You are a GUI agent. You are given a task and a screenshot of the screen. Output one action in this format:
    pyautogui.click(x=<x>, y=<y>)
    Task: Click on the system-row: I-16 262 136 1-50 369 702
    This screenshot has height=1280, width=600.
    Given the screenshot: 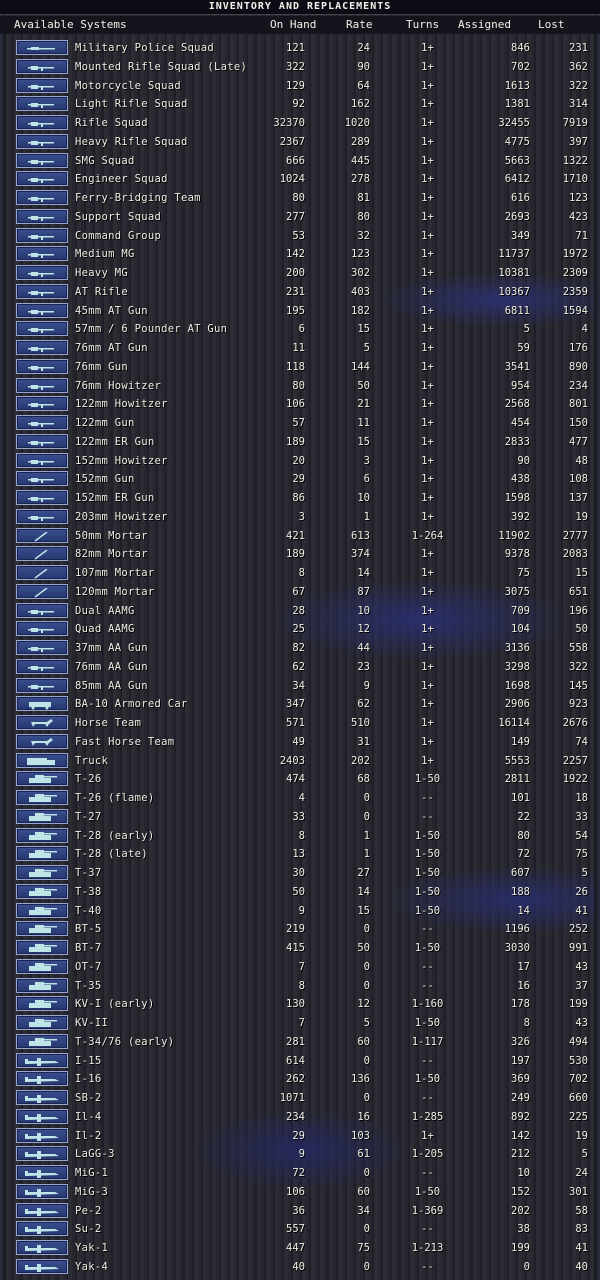 What is the action you would take?
    pyautogui.click(x=300, y=1079)
    